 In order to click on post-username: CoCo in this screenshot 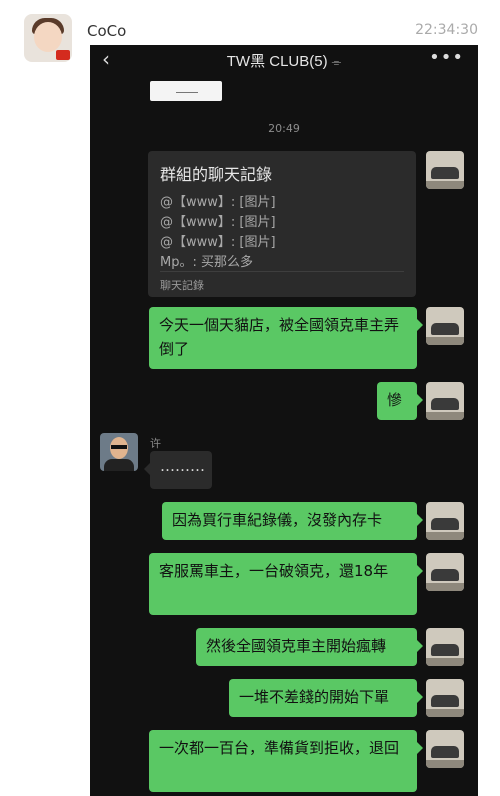, I will do `click(106, 31)`.